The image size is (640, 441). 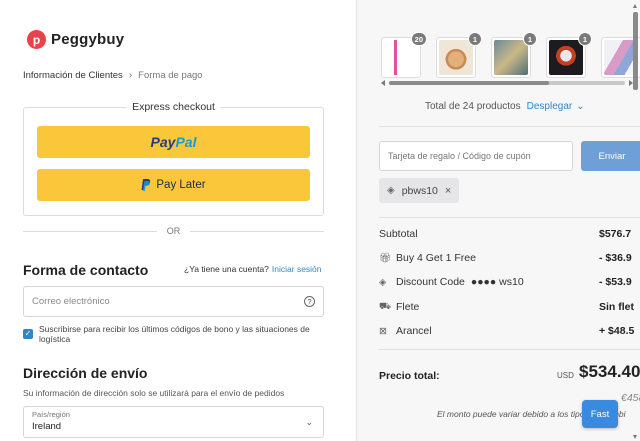 I want to click on promo-label: Buy 4 Get 1 Free, so click(x=436, y=258).